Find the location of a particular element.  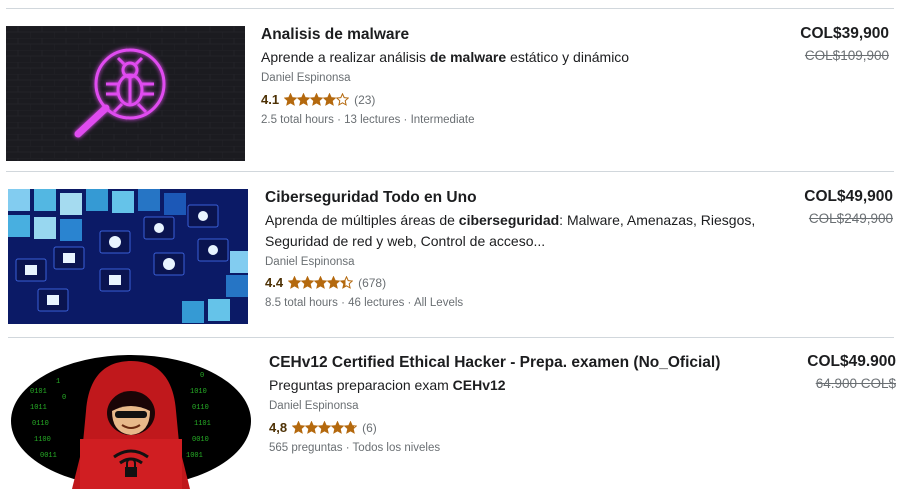

course-old-price-2: COL$249,900 is located at coordinates (850, 218).